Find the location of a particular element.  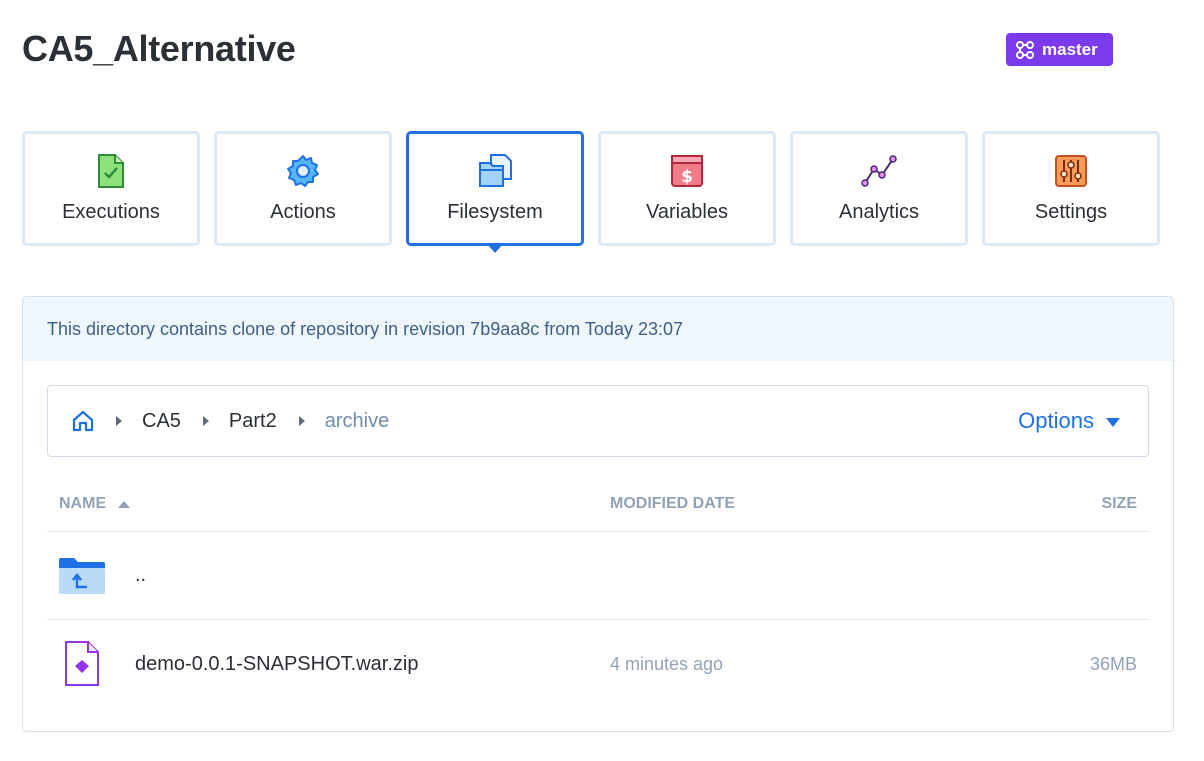

branch-badge: master is located at coordinates (1059, 49).